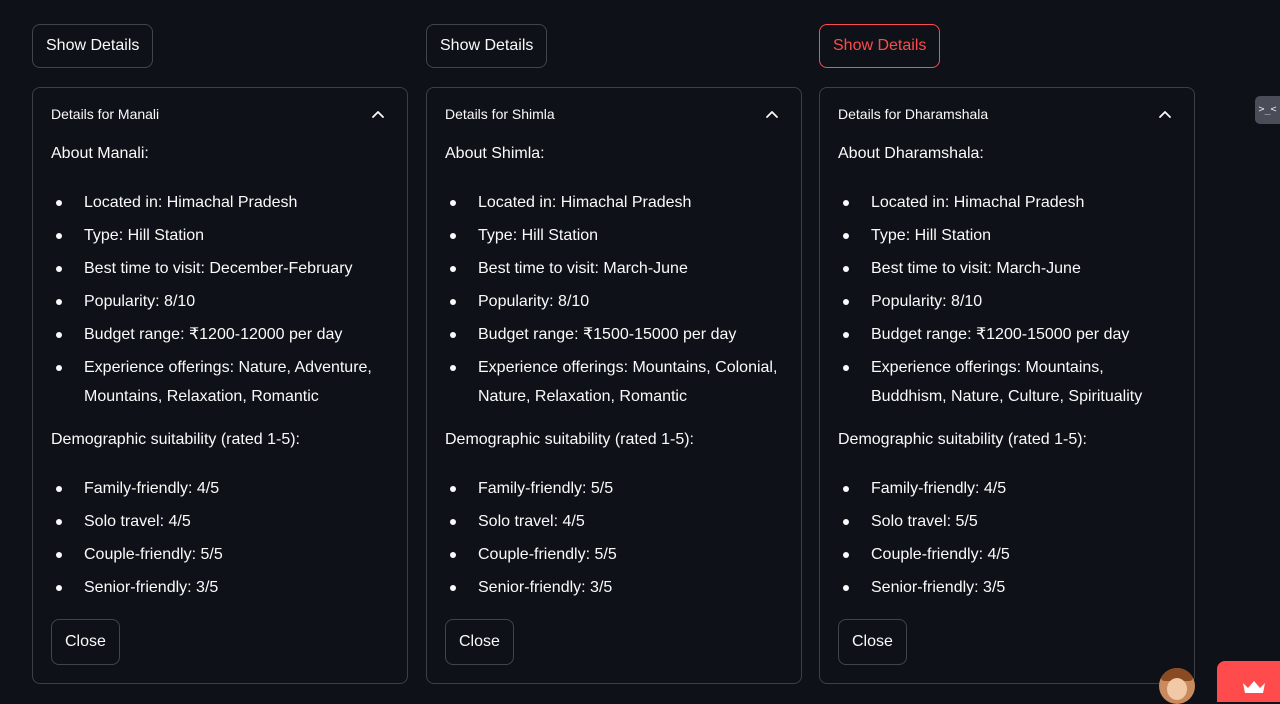 The height and width of the screenshot is (704, 1280). What do you see at coordinates (1007, 115) in the screenshot?
I see `expander-header: Details for Dharamshala` at bounding box center [1007, 115].